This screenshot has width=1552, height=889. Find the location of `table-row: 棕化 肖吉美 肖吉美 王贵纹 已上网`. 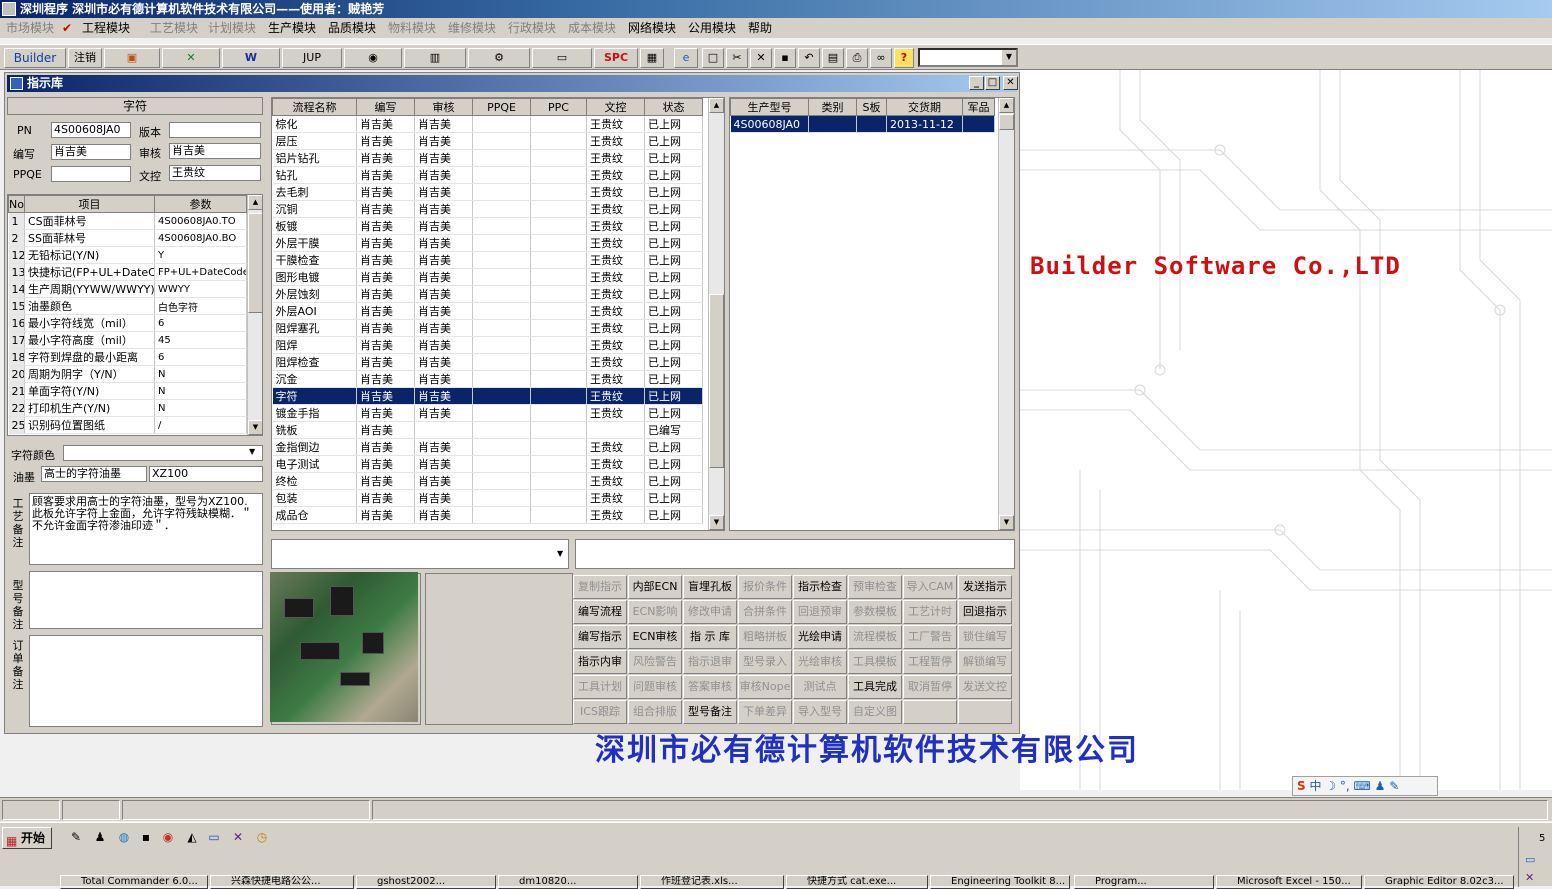

table-row: 棕化 肖吉美 肖吉美 王贵纹 已上网 is located at coordinates (487, 124).